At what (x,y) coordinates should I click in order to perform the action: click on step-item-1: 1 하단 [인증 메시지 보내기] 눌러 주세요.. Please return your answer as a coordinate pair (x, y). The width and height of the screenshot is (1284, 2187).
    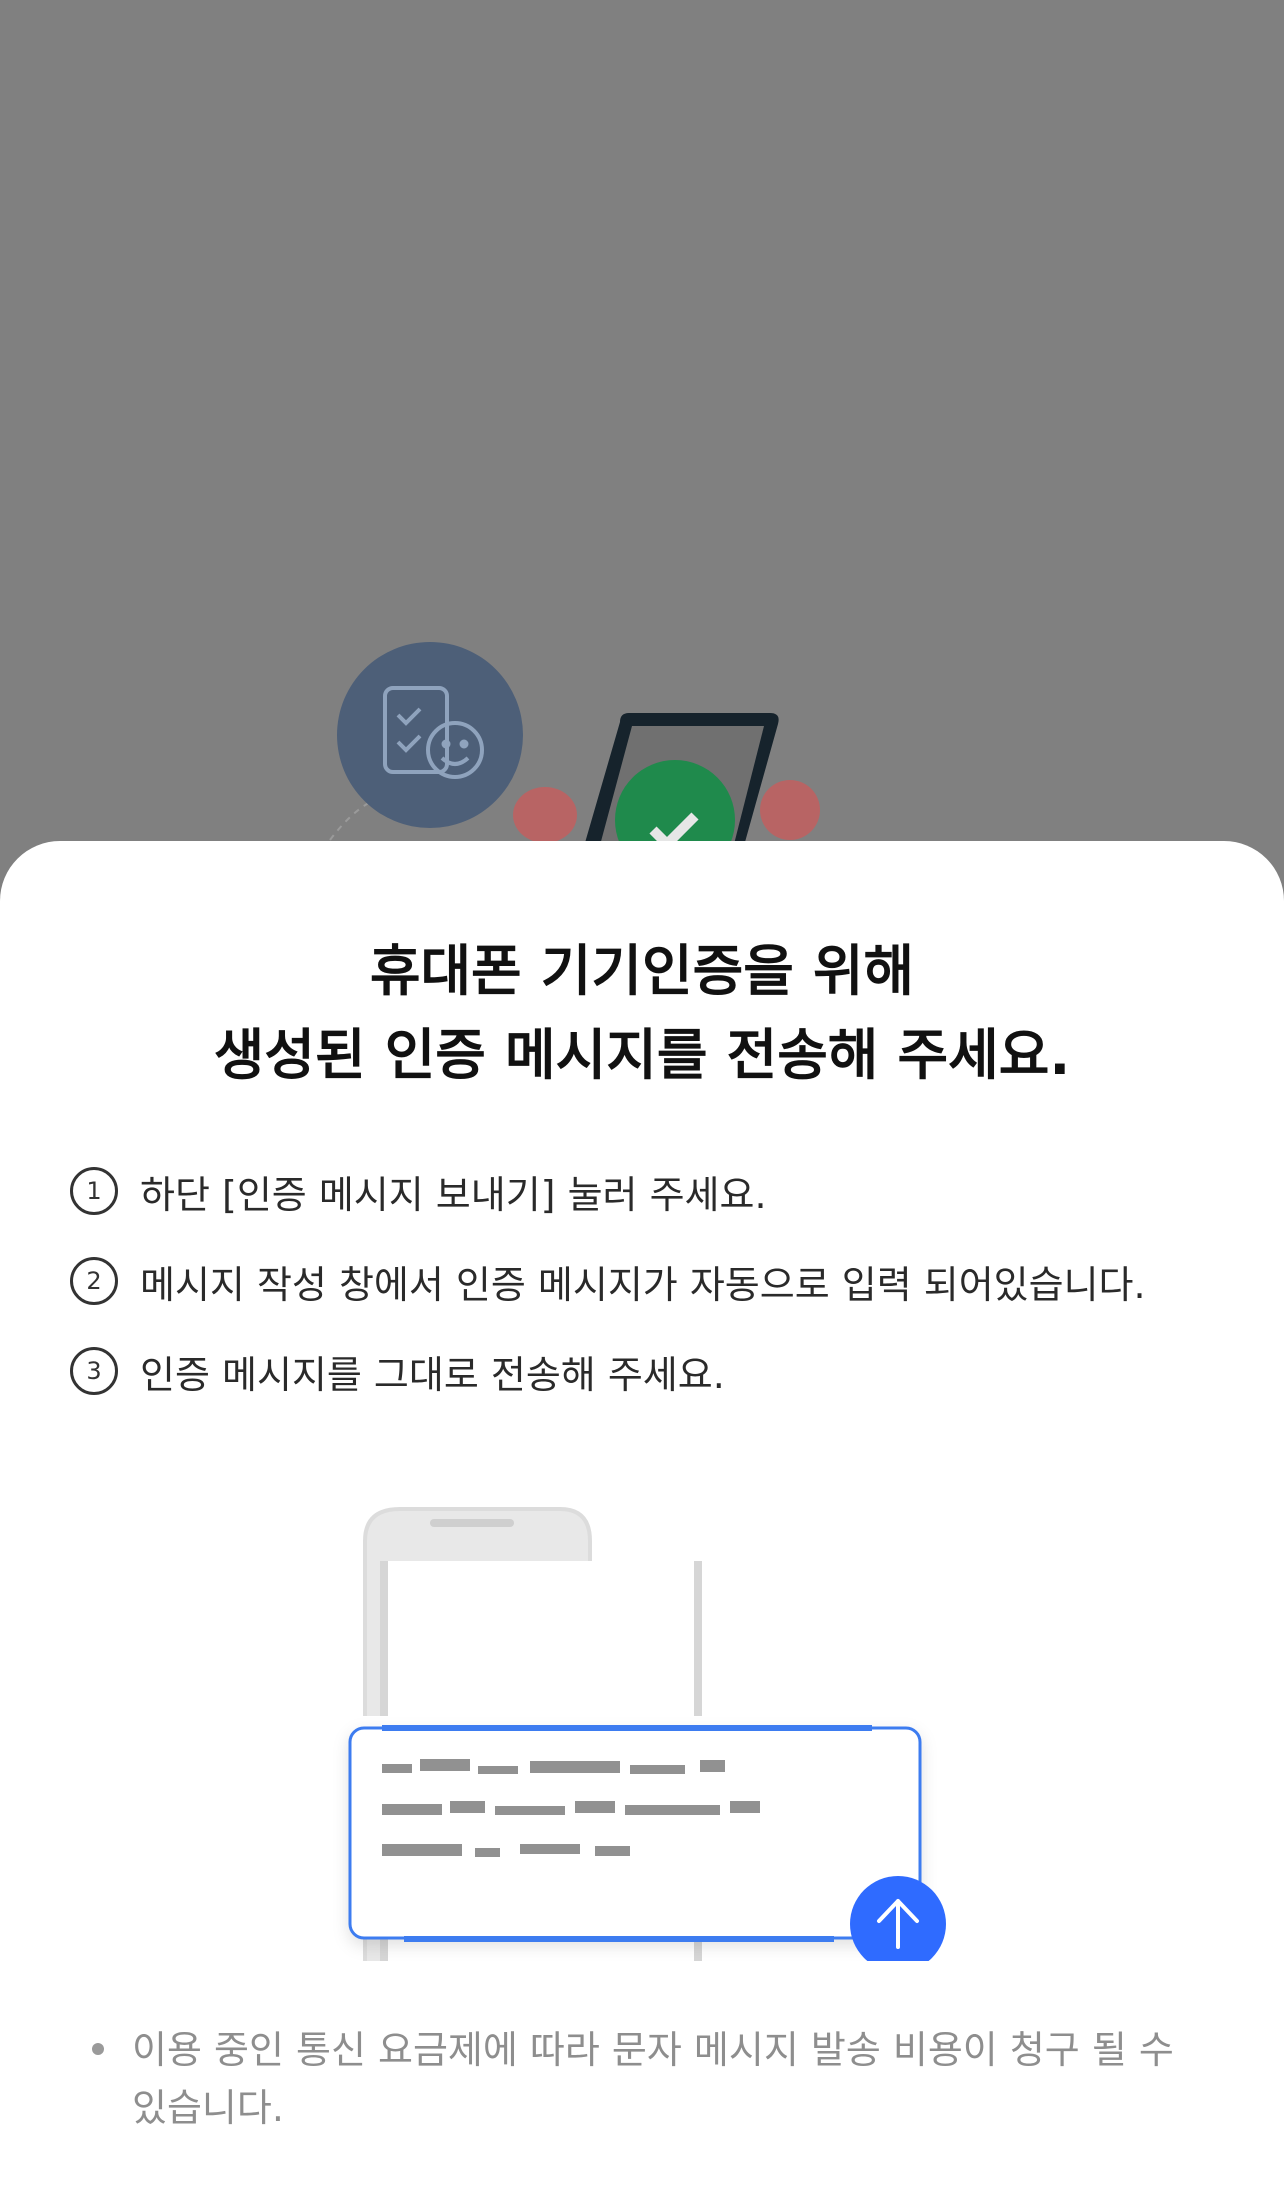
    Looking at the image, I should click on (418, 1191).